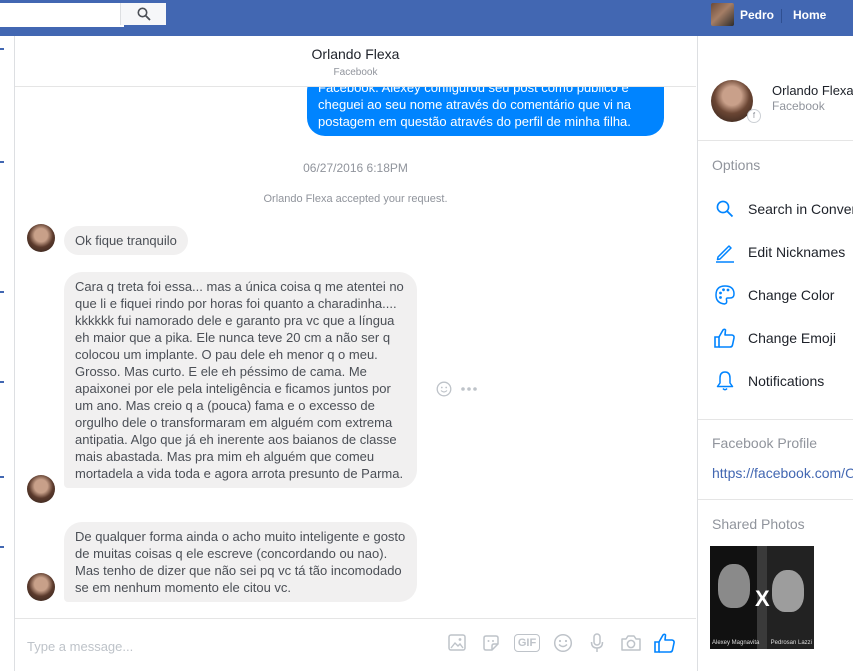 This screenshot has width=853, height=672. I want to click on system-notice: Orlando Flexa accepted your request., so click(355, 199).